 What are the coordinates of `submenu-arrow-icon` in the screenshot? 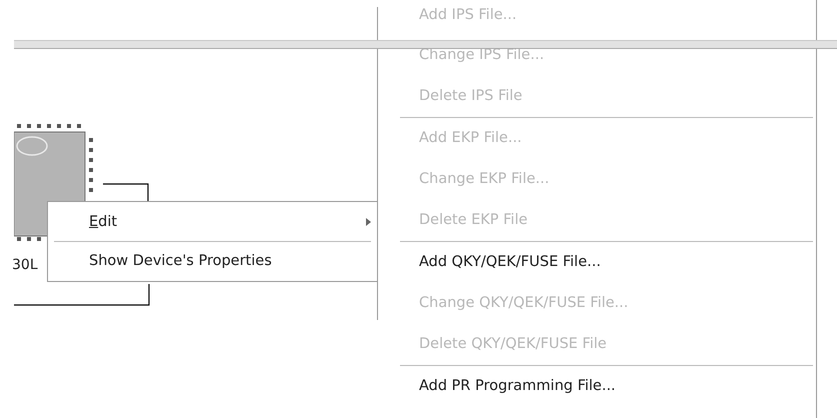 It's located at (368, 222).